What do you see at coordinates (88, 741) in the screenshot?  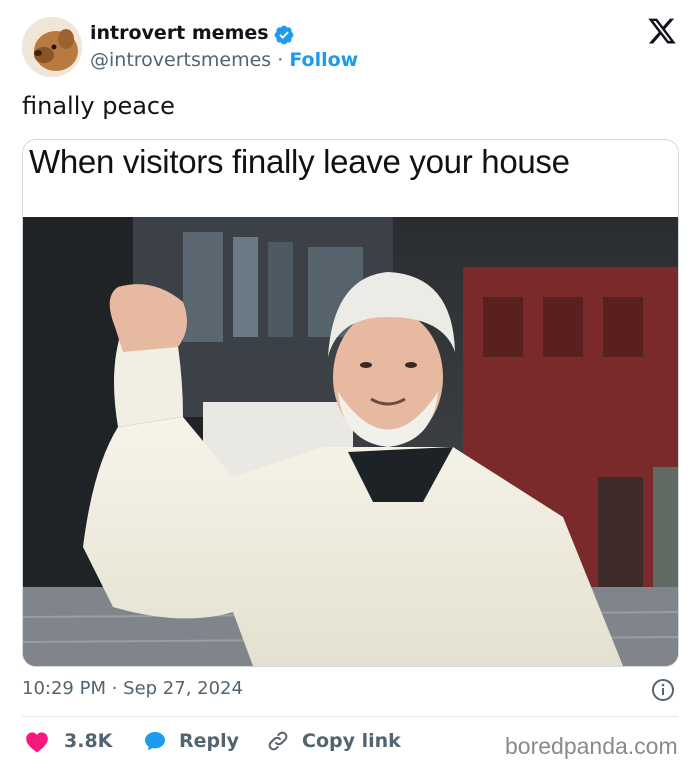 I see `like-count: 3.8K` at bounding box center [88, 741].